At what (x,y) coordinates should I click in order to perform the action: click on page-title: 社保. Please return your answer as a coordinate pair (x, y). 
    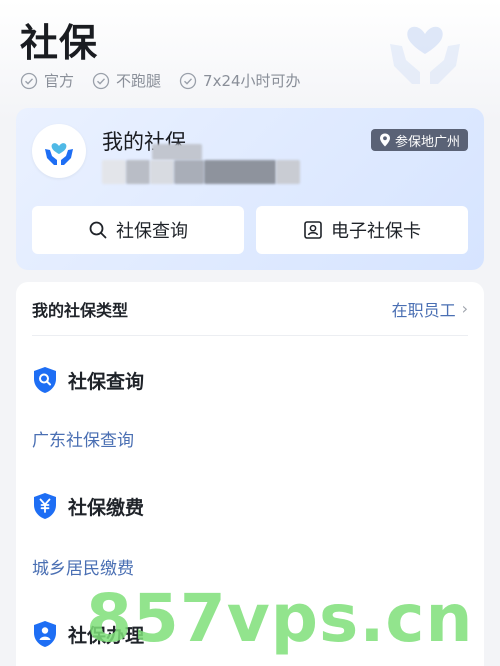
    Looking at the image, I should click on (59, 43).